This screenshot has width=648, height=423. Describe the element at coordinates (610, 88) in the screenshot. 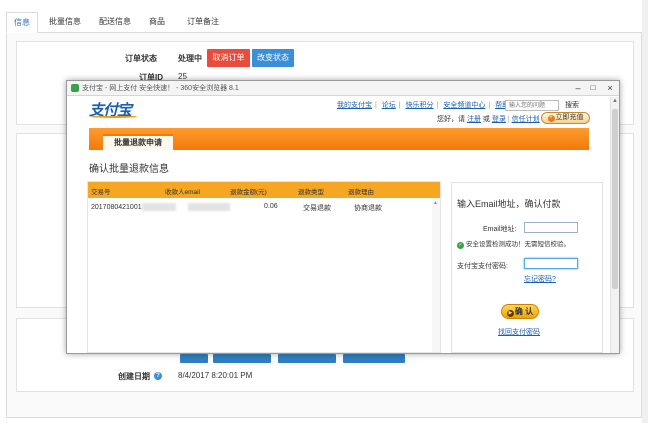

I see `close-icon: ×` at that location.